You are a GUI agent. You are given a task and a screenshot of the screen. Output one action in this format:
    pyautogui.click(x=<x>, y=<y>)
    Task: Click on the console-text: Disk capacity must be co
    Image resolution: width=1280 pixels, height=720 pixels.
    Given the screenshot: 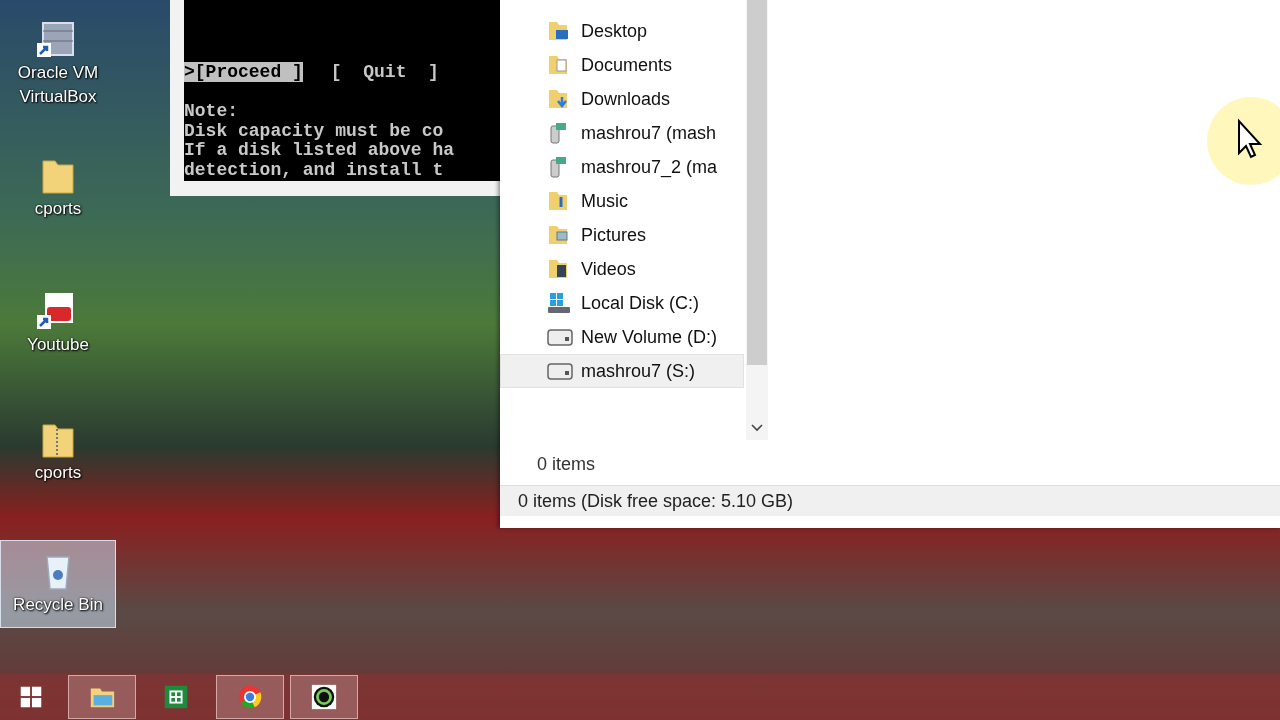 What is the action you would take?
    pyautogui.click(x=314, y=131)
    